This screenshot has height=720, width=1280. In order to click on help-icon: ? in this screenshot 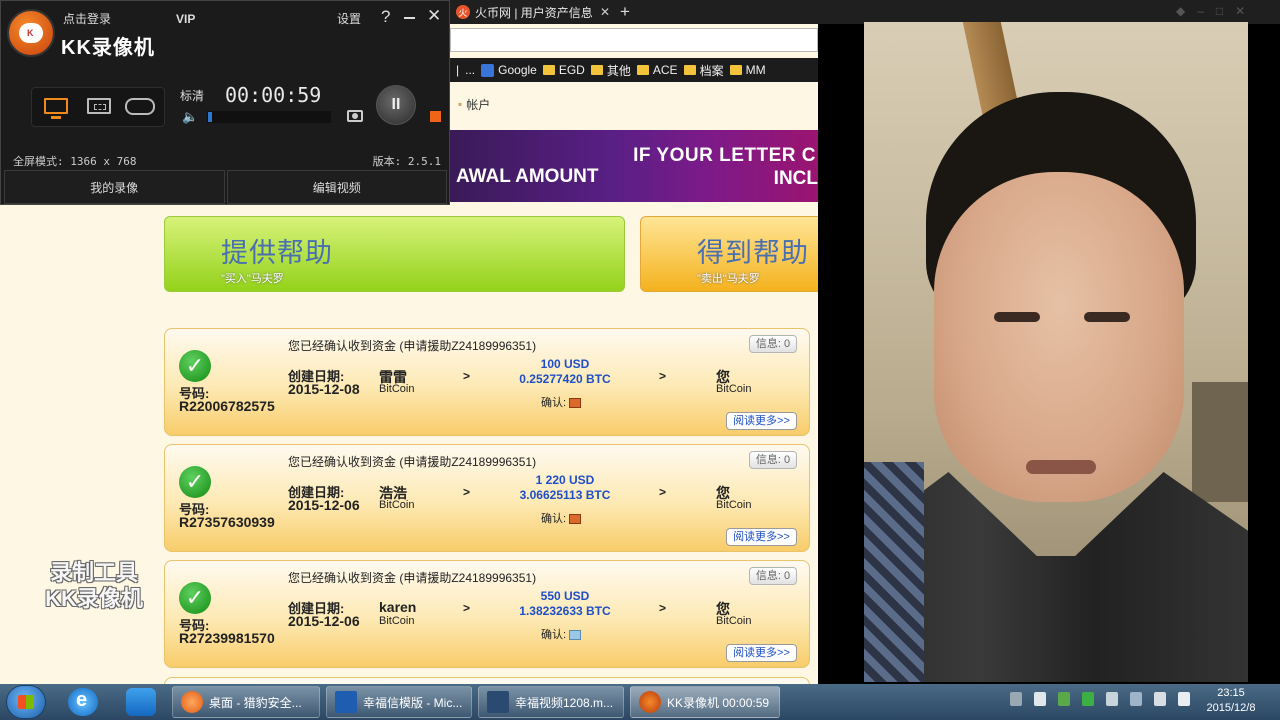, I will do `click(385, 17)`.